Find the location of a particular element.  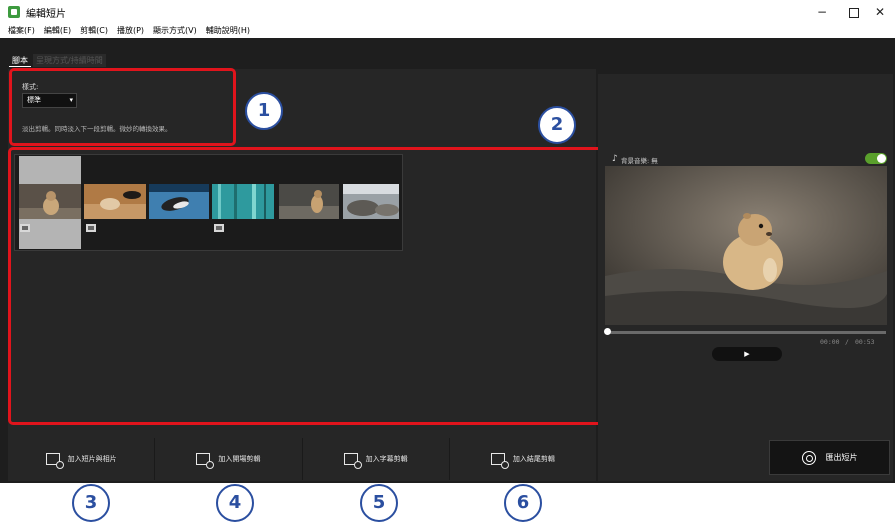

music-note-icon: ♪ is located at coordinates (615, 159).